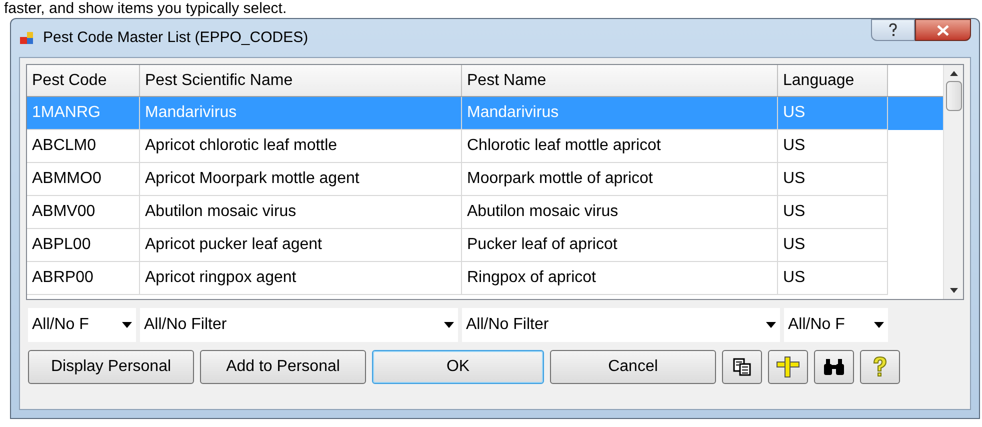 Image resolution: width=982 pixels, height=427 pixels. What do you see at coordinates (833, 278) in the screenshot?
I see `table-cell: US` at bounding box center [833, 278].